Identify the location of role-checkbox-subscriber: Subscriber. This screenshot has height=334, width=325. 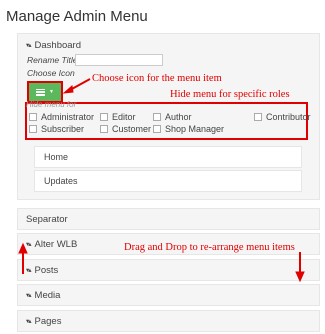
(56, 129).